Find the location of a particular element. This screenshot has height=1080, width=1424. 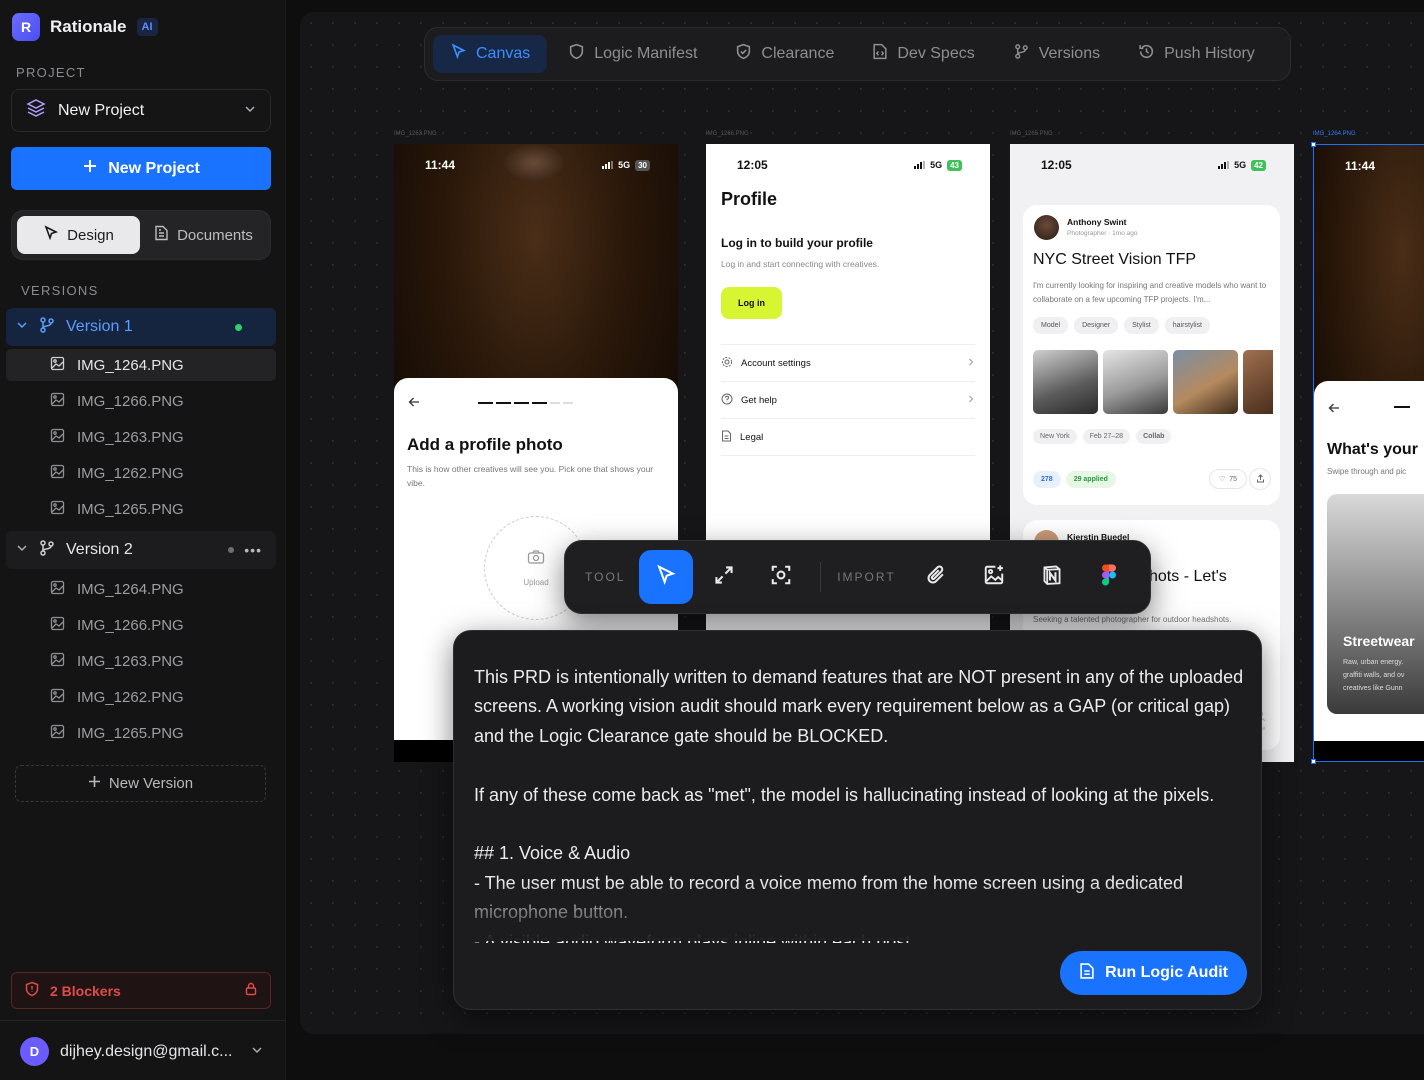

views-count: 278 is located at coordinates (1047, 479).